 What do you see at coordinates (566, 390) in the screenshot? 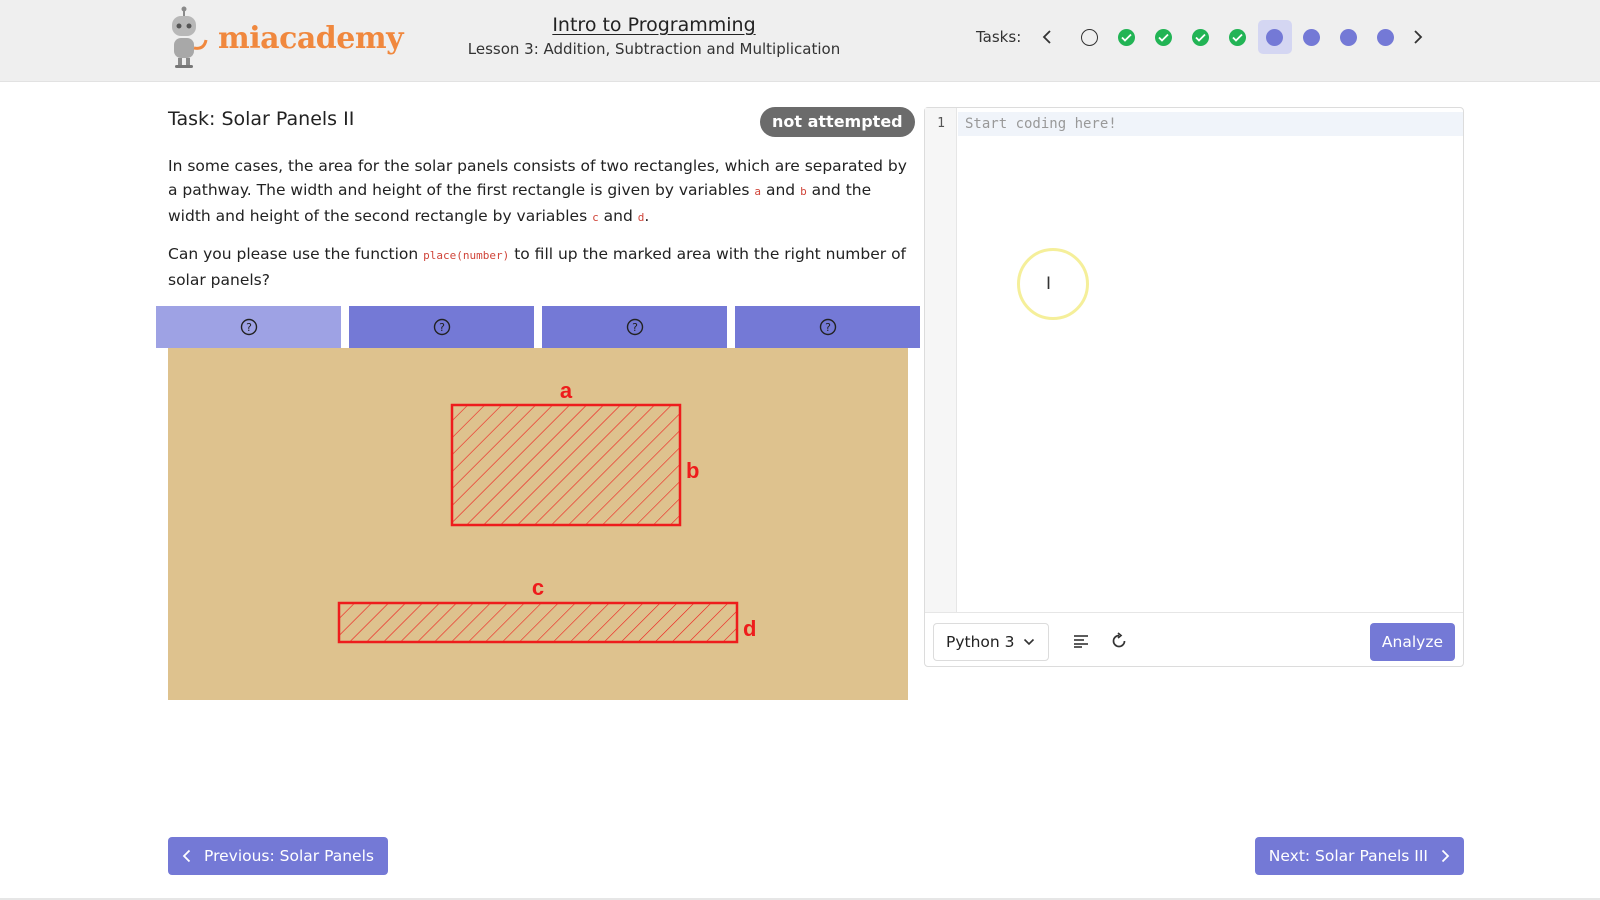
I see `label-a: a` at bounding box center [566, 390].